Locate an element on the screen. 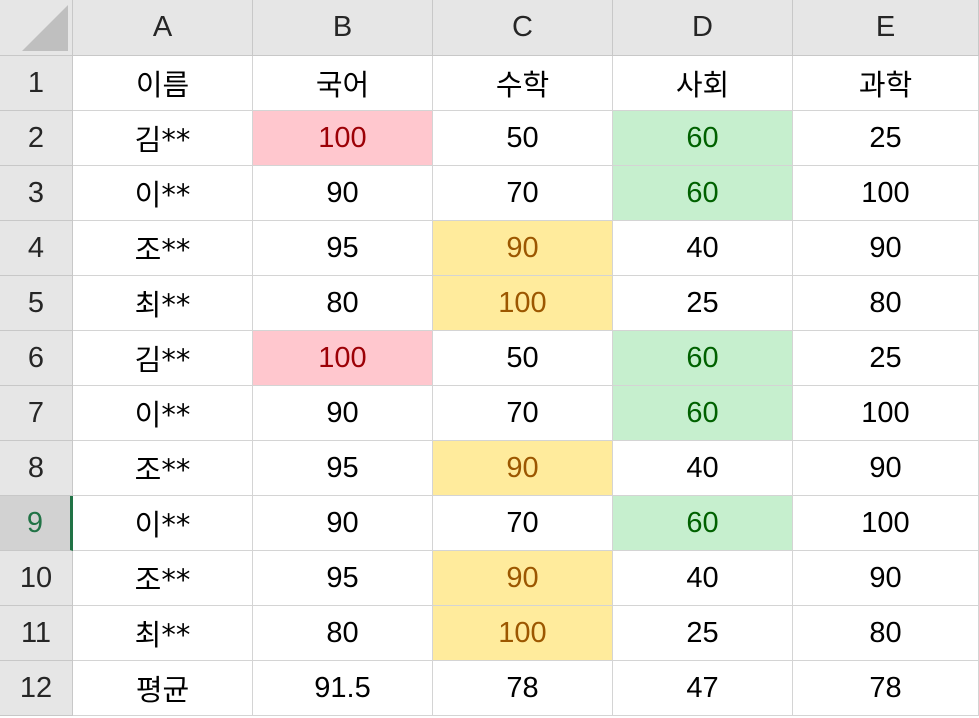 Image resolution: width=979 pixels, height=718 pixels. cell-d6: 60 is located at coordinates (703, 358).